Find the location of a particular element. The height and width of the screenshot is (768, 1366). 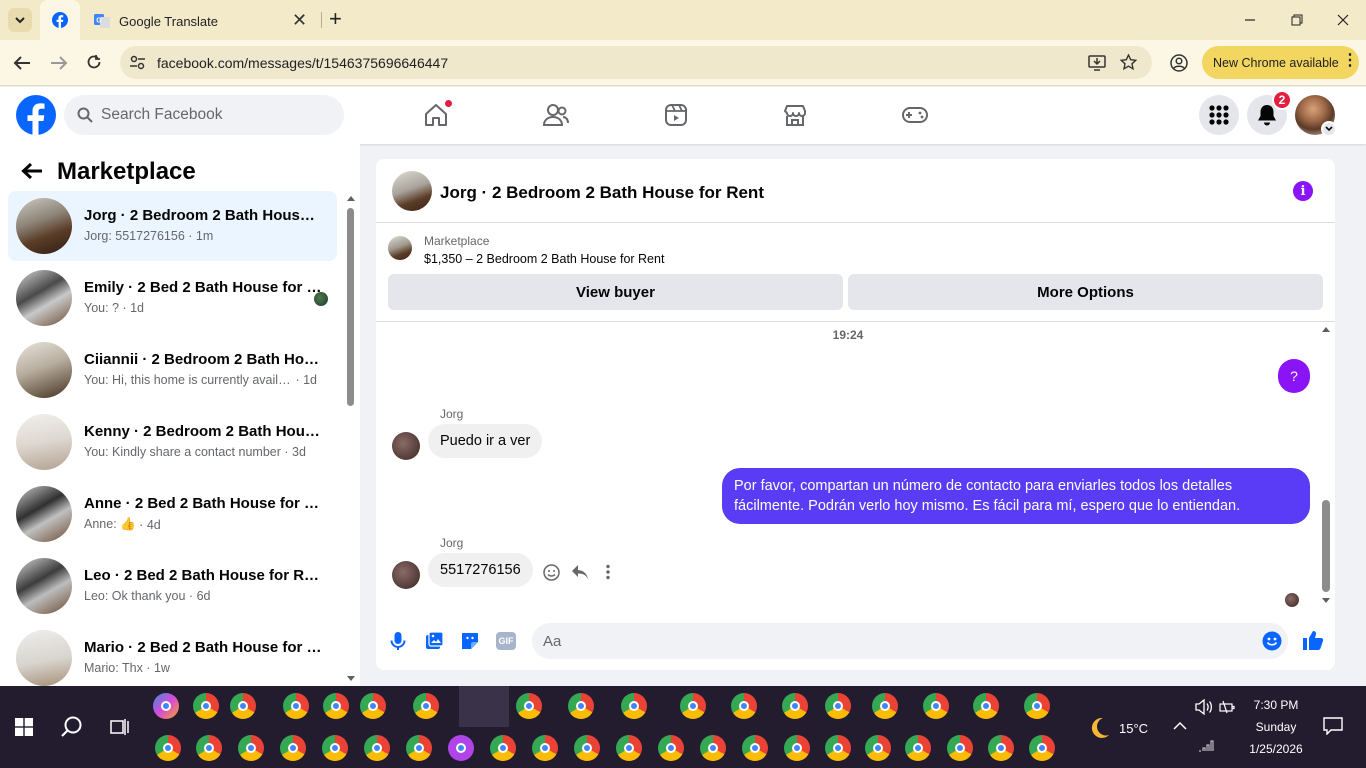

volume-icon is located at coordinates (1204, 707).